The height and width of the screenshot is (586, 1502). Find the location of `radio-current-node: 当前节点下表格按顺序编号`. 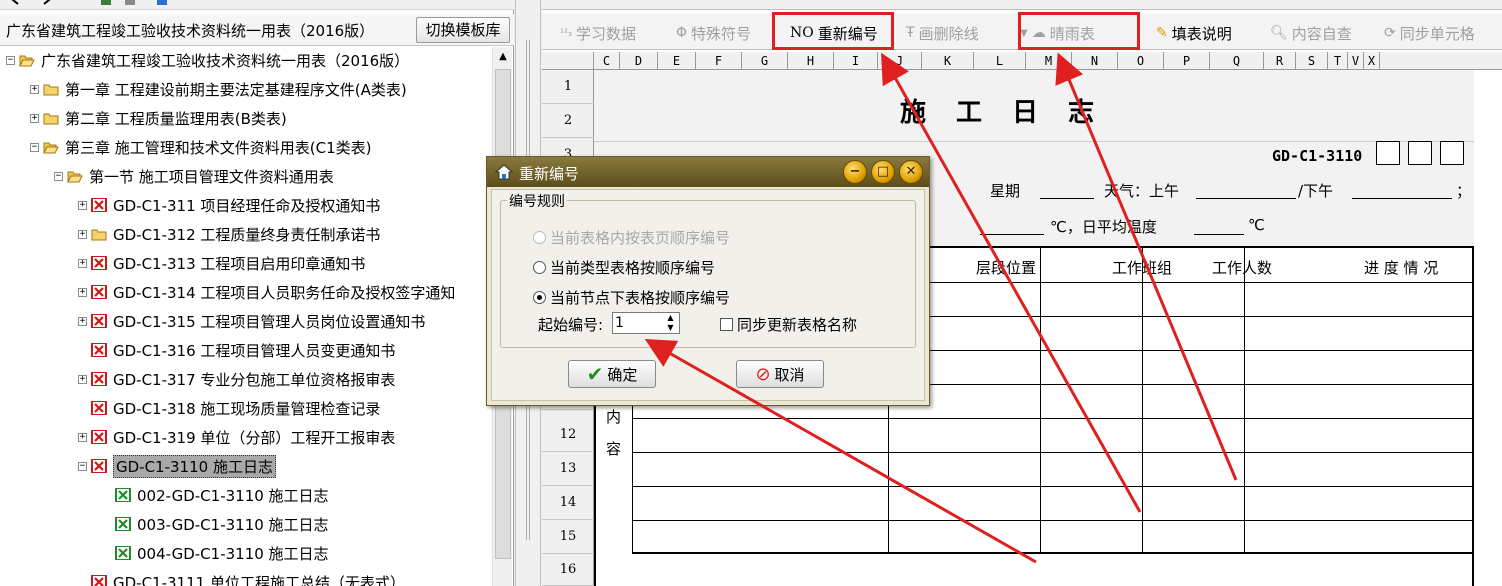

radio-current-node: 当前节点下表格按顺序编号 is located at coordinates (631, 297).